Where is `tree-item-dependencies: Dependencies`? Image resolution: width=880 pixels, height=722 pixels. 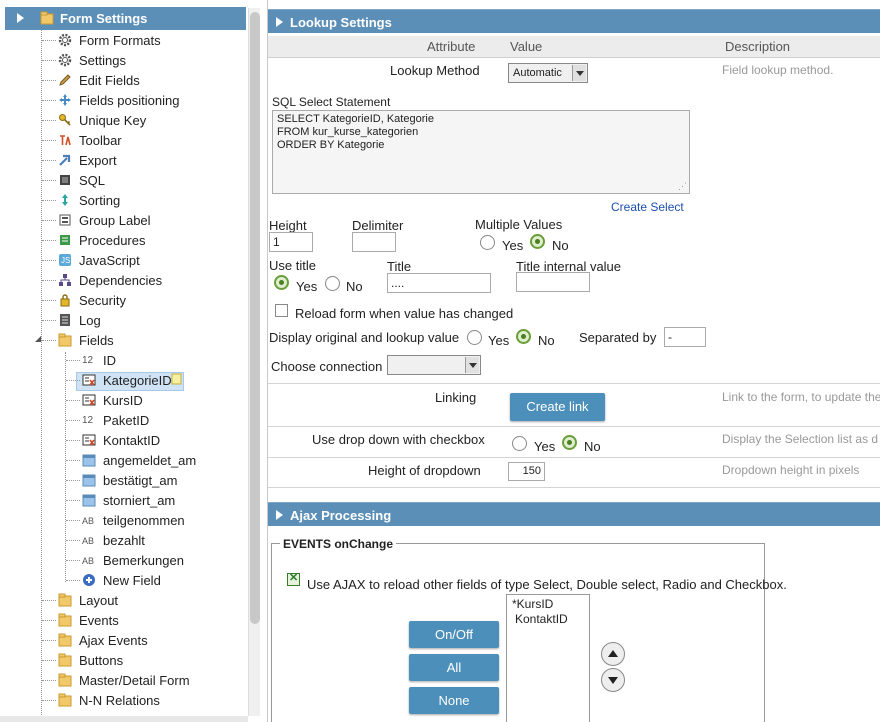
tree-item-dependencies: Dependencies is located at coordinates (123, 280).